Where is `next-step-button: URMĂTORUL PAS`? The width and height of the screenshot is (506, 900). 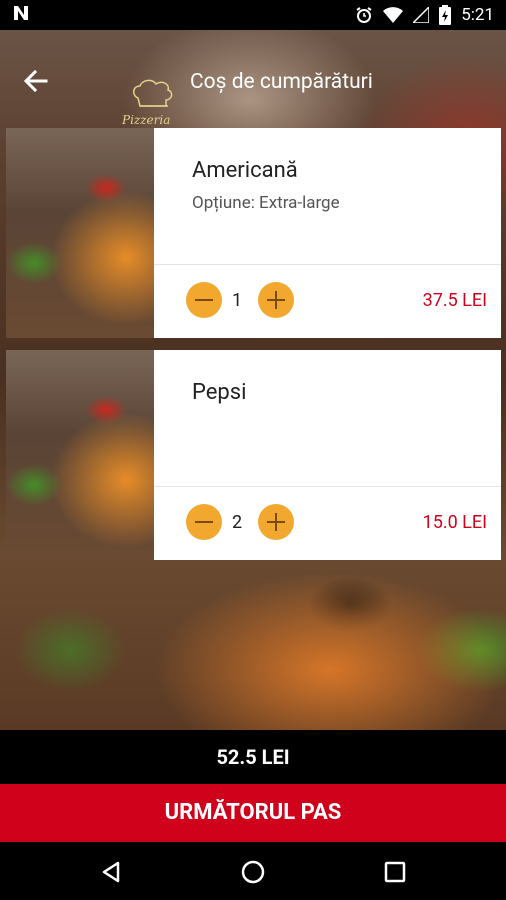
next-step-button: URMĂTORUL PAS is located at coordinates (253, 813).